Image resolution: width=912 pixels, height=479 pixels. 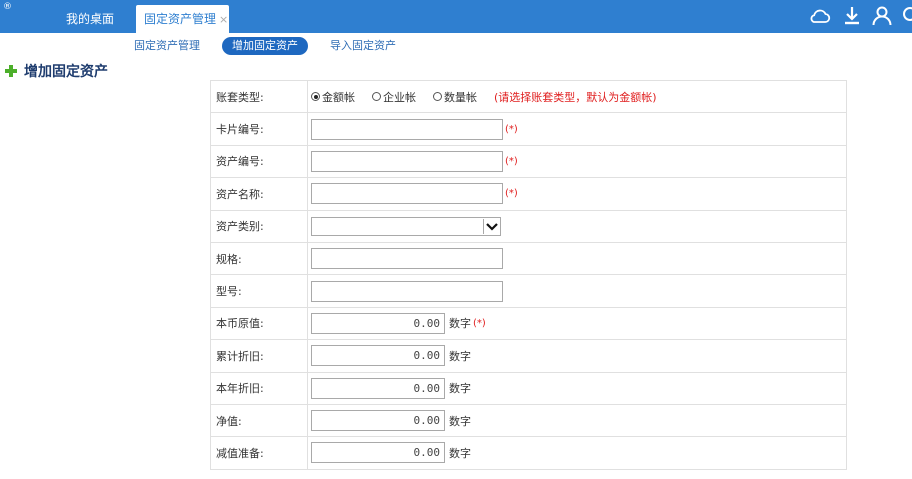 What do you see at coordinates (407, 259) in the screenshot?
I see `spec-input` at bounding box center [407, 259].